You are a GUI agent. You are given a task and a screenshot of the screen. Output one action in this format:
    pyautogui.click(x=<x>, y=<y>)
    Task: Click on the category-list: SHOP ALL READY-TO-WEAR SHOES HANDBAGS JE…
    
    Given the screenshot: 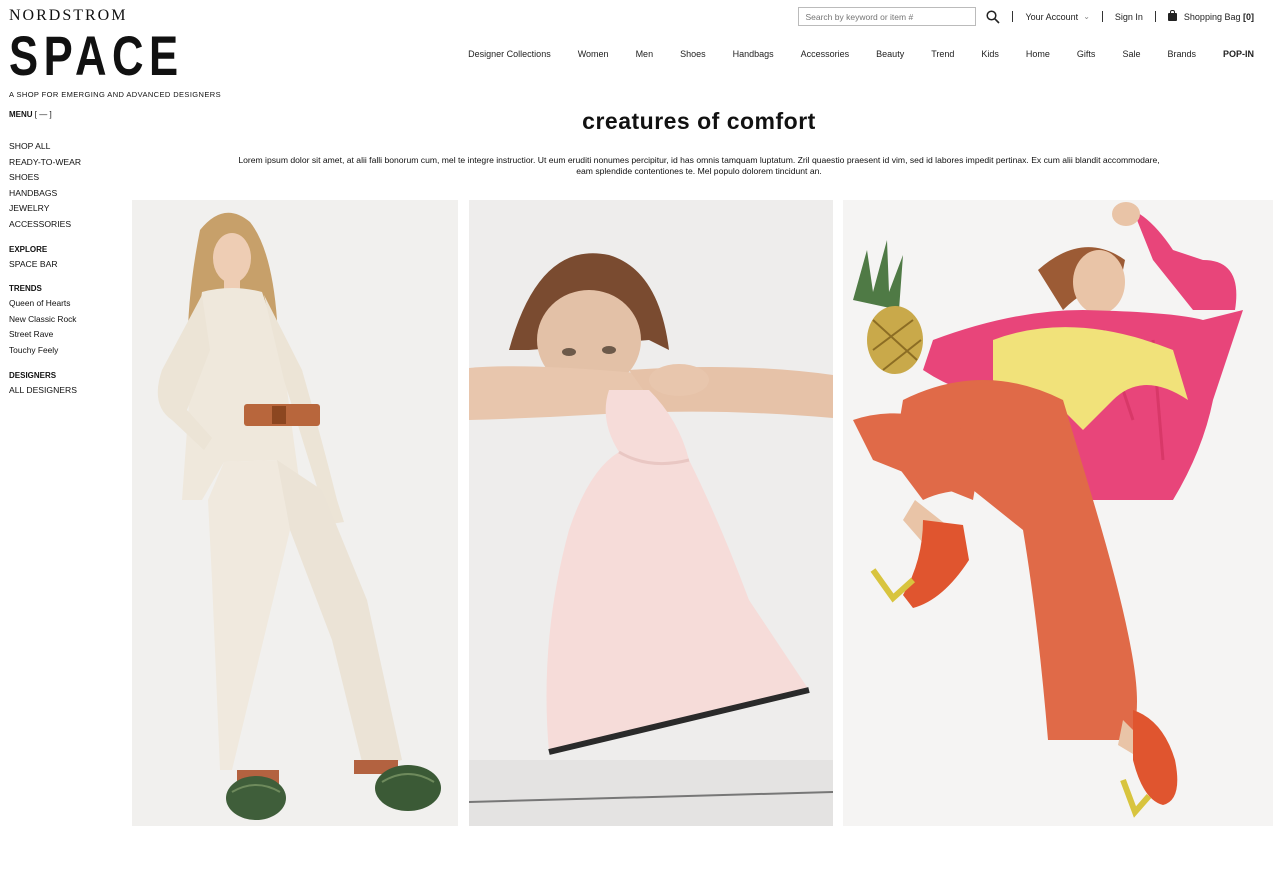 What is the action you would take?
    pyautogui.click(x=45, y=186)
    